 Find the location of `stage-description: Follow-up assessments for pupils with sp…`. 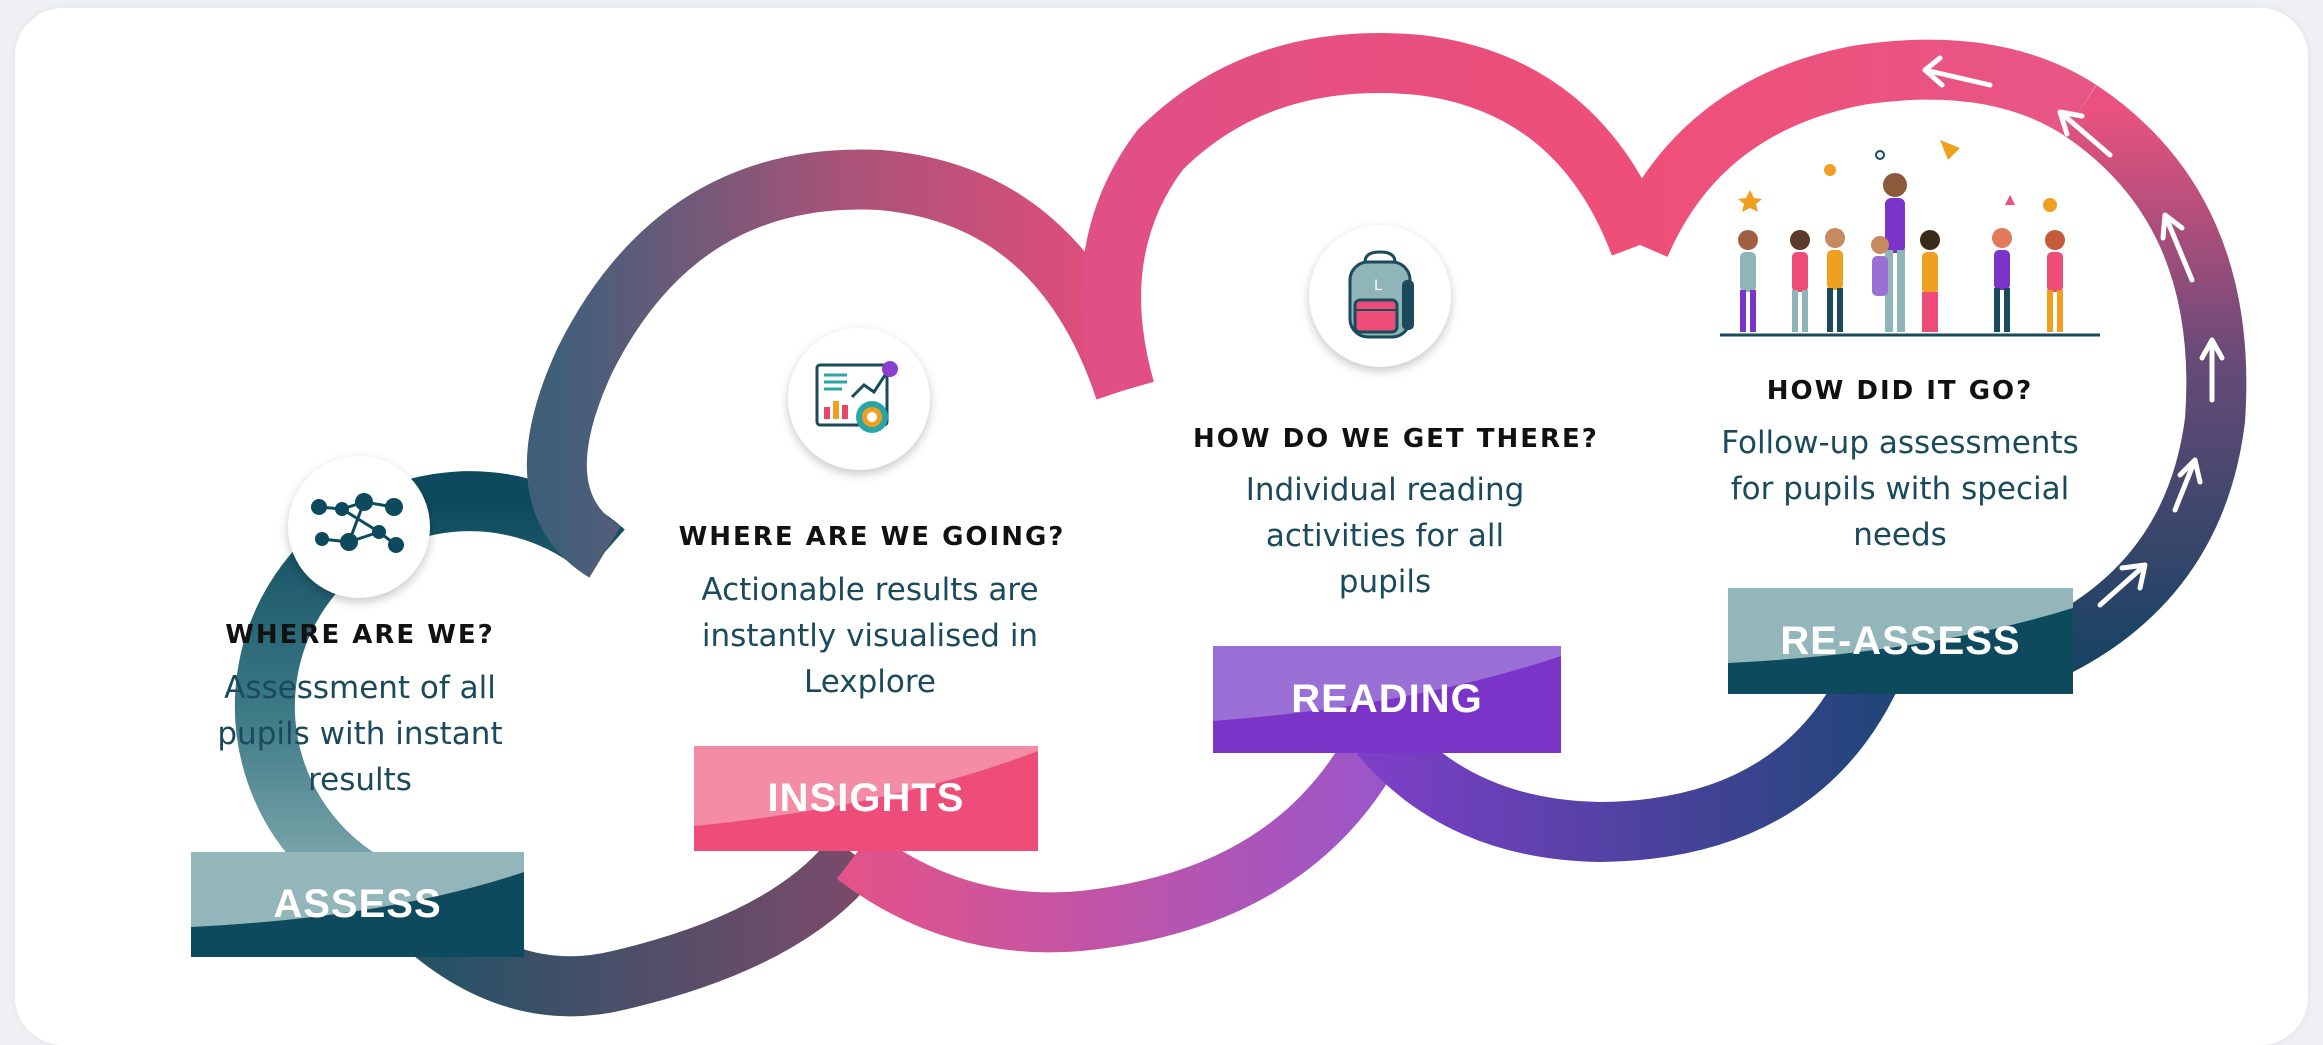

stage-description: Follow-up assessments for pupils with sp… is located at coordinates (1900, 489).